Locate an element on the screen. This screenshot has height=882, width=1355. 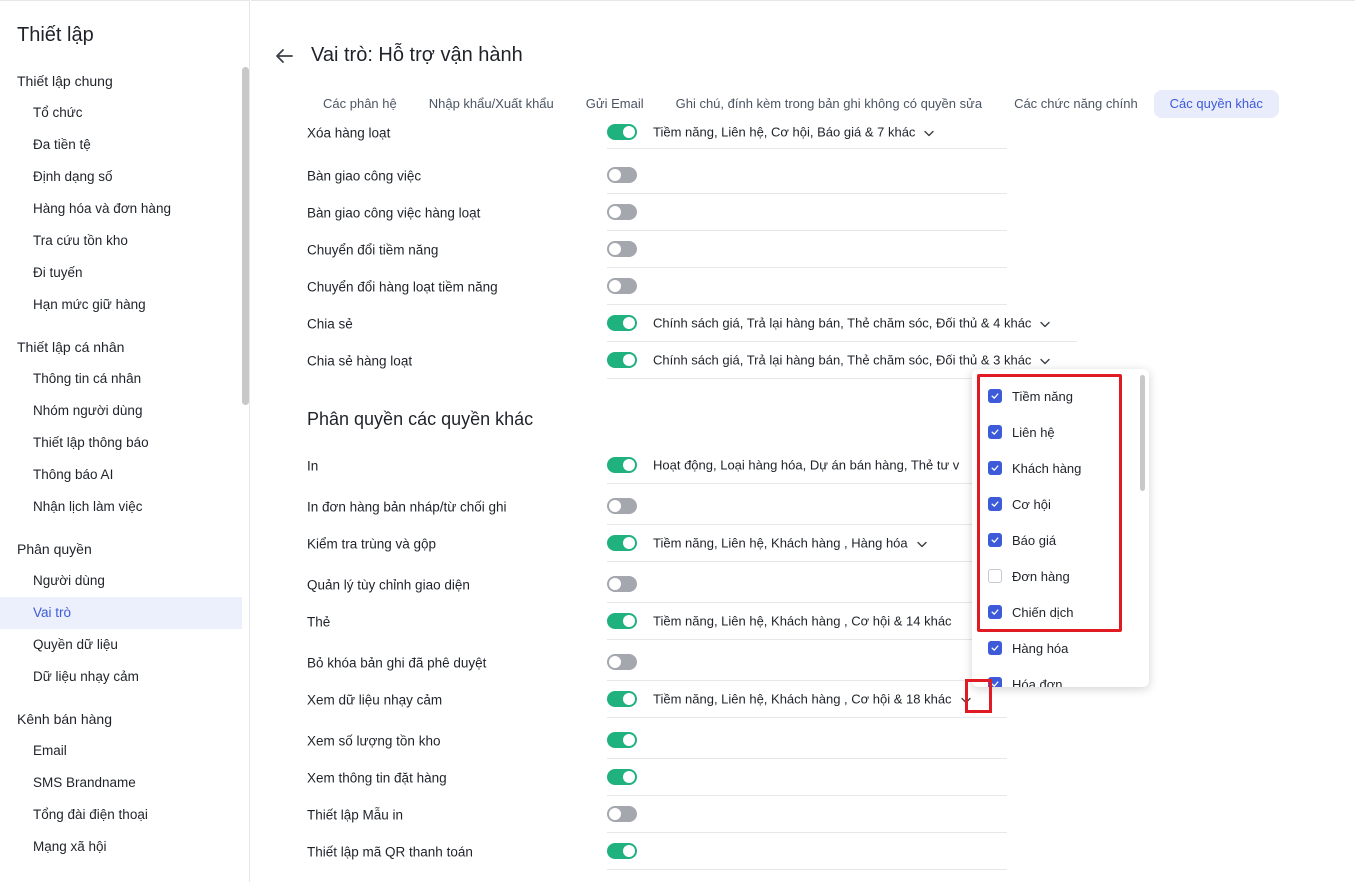
tab-nhap-khau-xuat-khau: Nhập khẩu/Xuất khẩu is located at coordinates (491, 104).